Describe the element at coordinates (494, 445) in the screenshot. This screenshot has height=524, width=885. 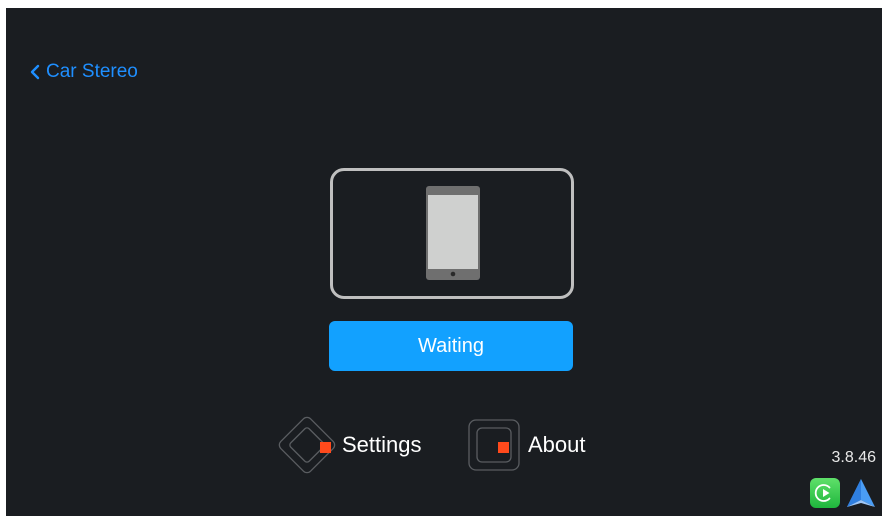
I see `about-icon` at that location.